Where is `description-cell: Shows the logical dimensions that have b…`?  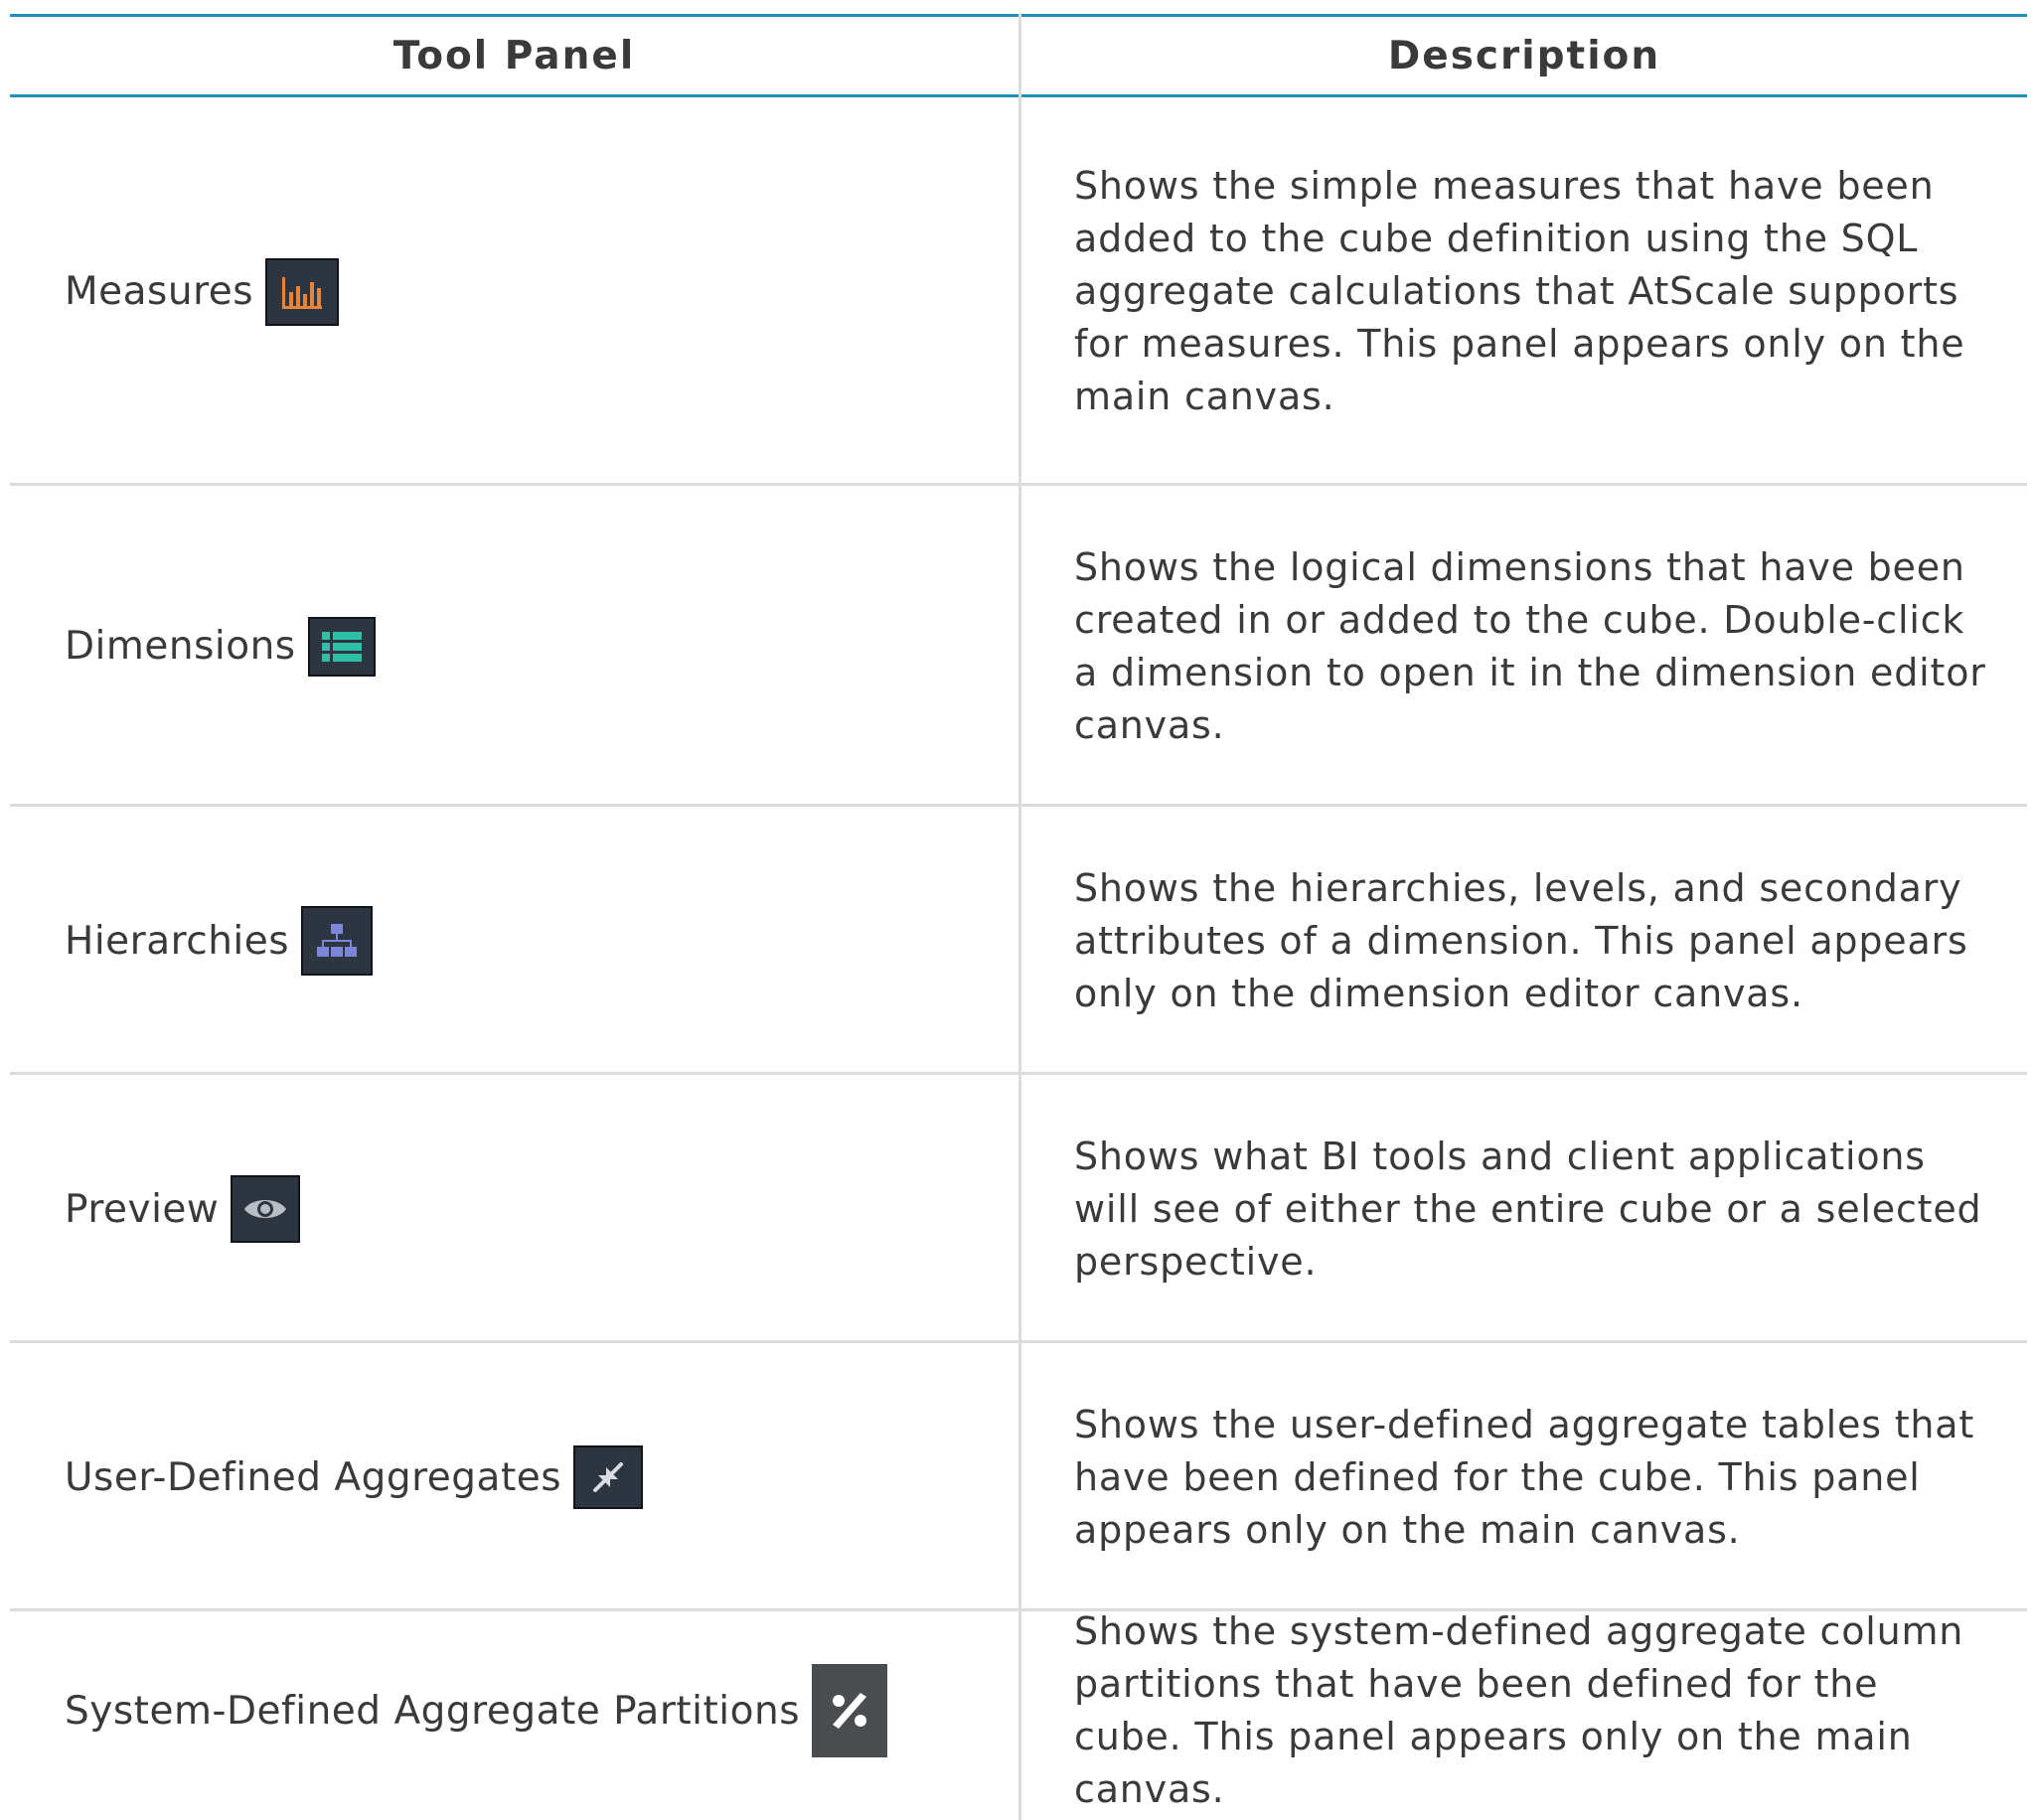 description-cell: Shows the logical dimensions that have b… is located at coordinates (1536, 646).